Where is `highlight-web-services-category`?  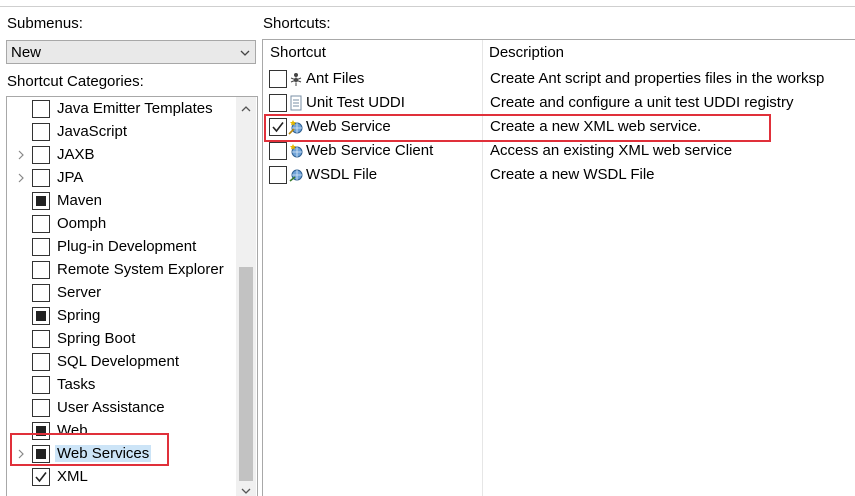
highlight-web-services-category is located at coordinates (89, 449).